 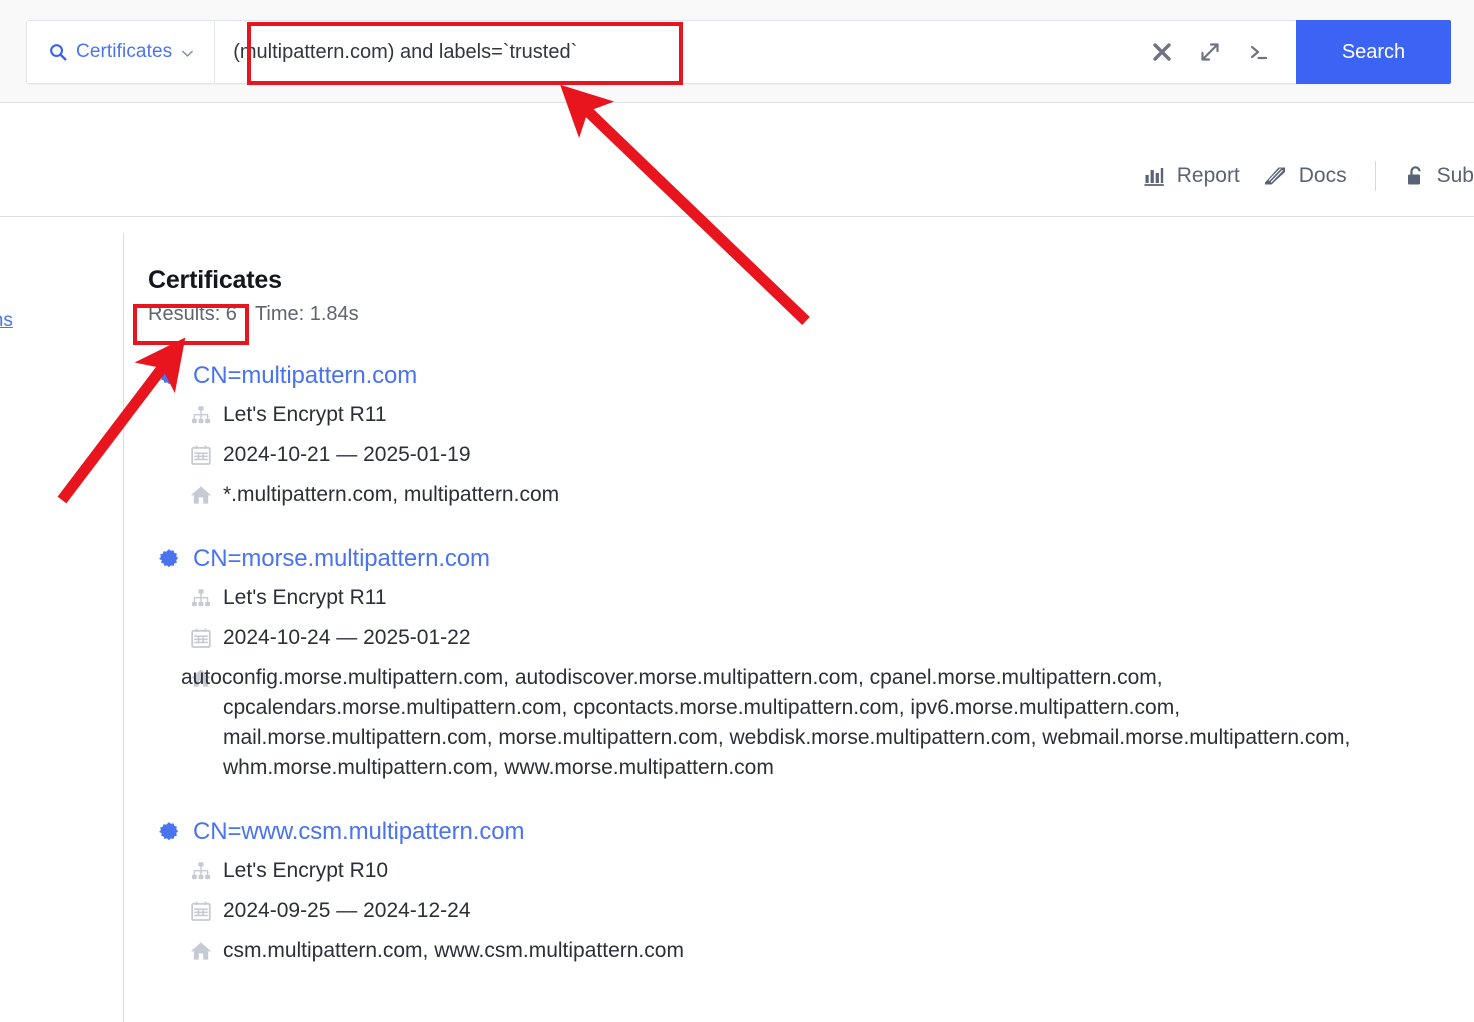 I want to click on result-domains-row: *.multipattern.com, multipattern.com, so click(x=819, y=495).